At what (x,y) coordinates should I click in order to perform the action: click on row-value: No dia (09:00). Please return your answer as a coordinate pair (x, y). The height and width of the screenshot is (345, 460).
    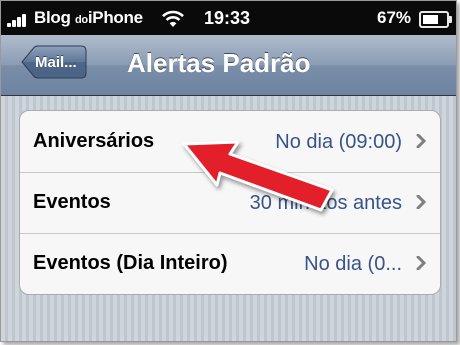
    Looking at the image, I should click on (338, 142).